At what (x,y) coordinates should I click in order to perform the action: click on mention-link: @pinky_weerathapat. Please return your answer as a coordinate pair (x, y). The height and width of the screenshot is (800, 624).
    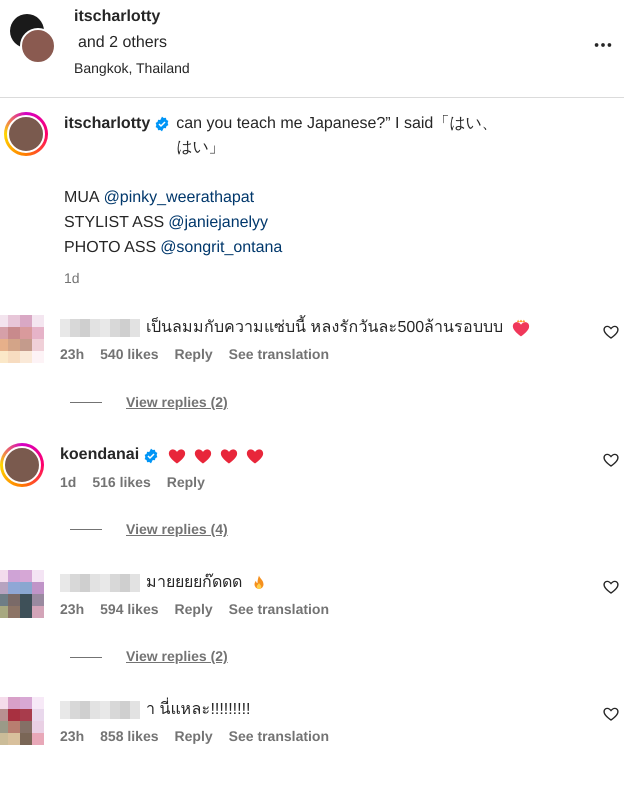
    Looking at the image, I should click on (179, 198).